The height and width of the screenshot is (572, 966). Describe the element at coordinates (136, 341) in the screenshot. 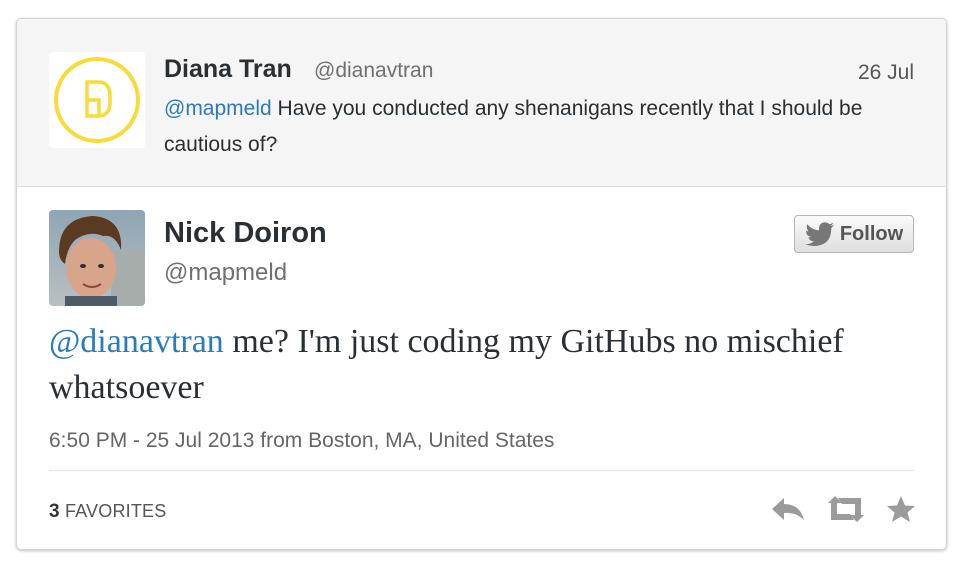

I see `mention-link: @dianavtran` at that location.